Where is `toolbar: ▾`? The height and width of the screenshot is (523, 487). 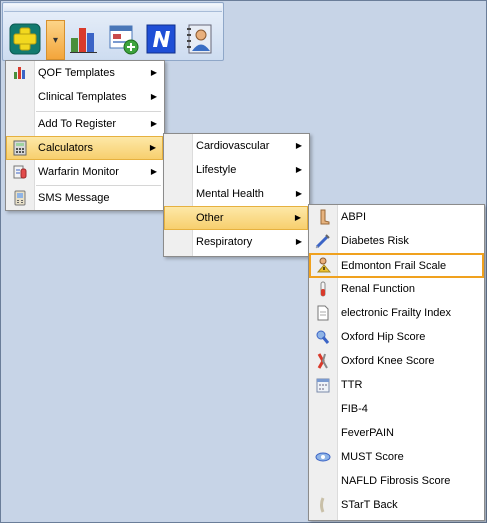
toolbar: ▾ is located at coordinates (113, 31).